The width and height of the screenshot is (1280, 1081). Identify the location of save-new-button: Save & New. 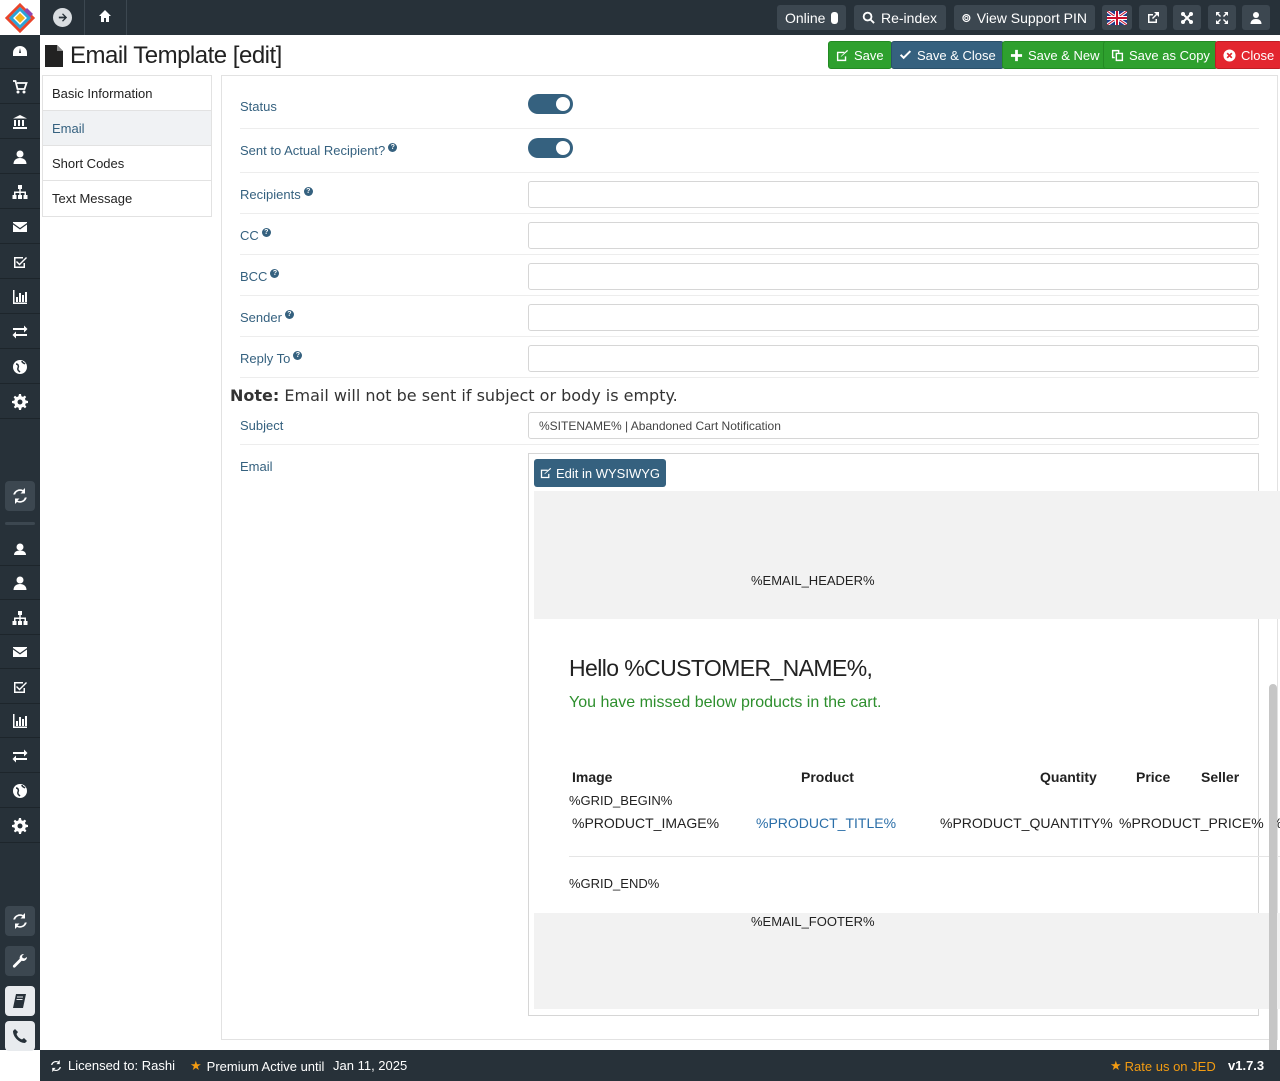
(1055, 55).